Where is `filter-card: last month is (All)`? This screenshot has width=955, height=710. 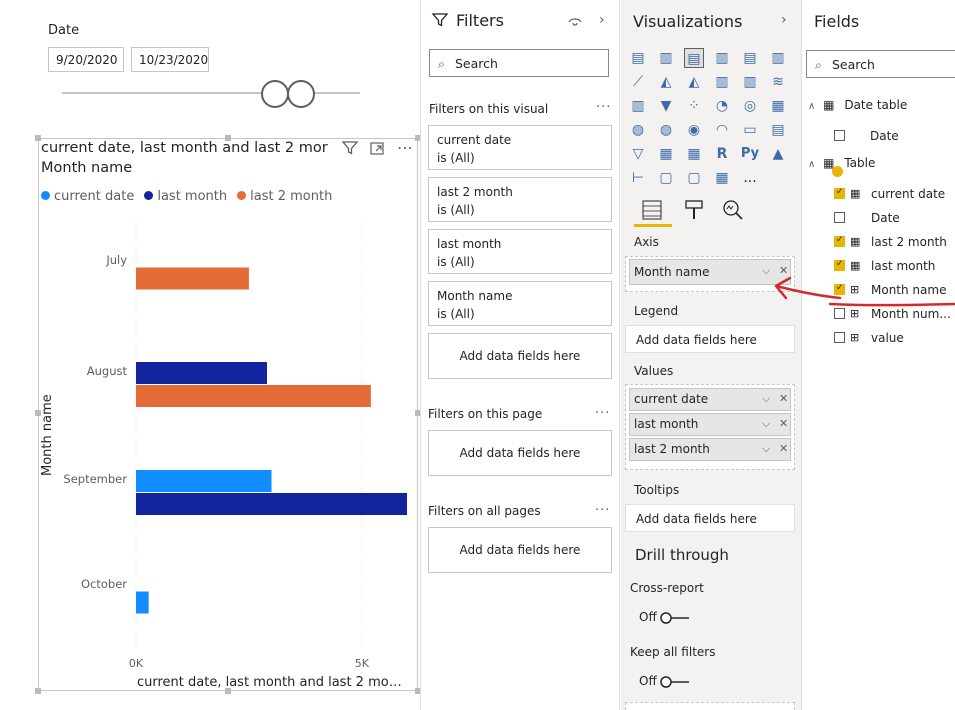
filter-card: last month is (All) is located at coordinates (520, 251).